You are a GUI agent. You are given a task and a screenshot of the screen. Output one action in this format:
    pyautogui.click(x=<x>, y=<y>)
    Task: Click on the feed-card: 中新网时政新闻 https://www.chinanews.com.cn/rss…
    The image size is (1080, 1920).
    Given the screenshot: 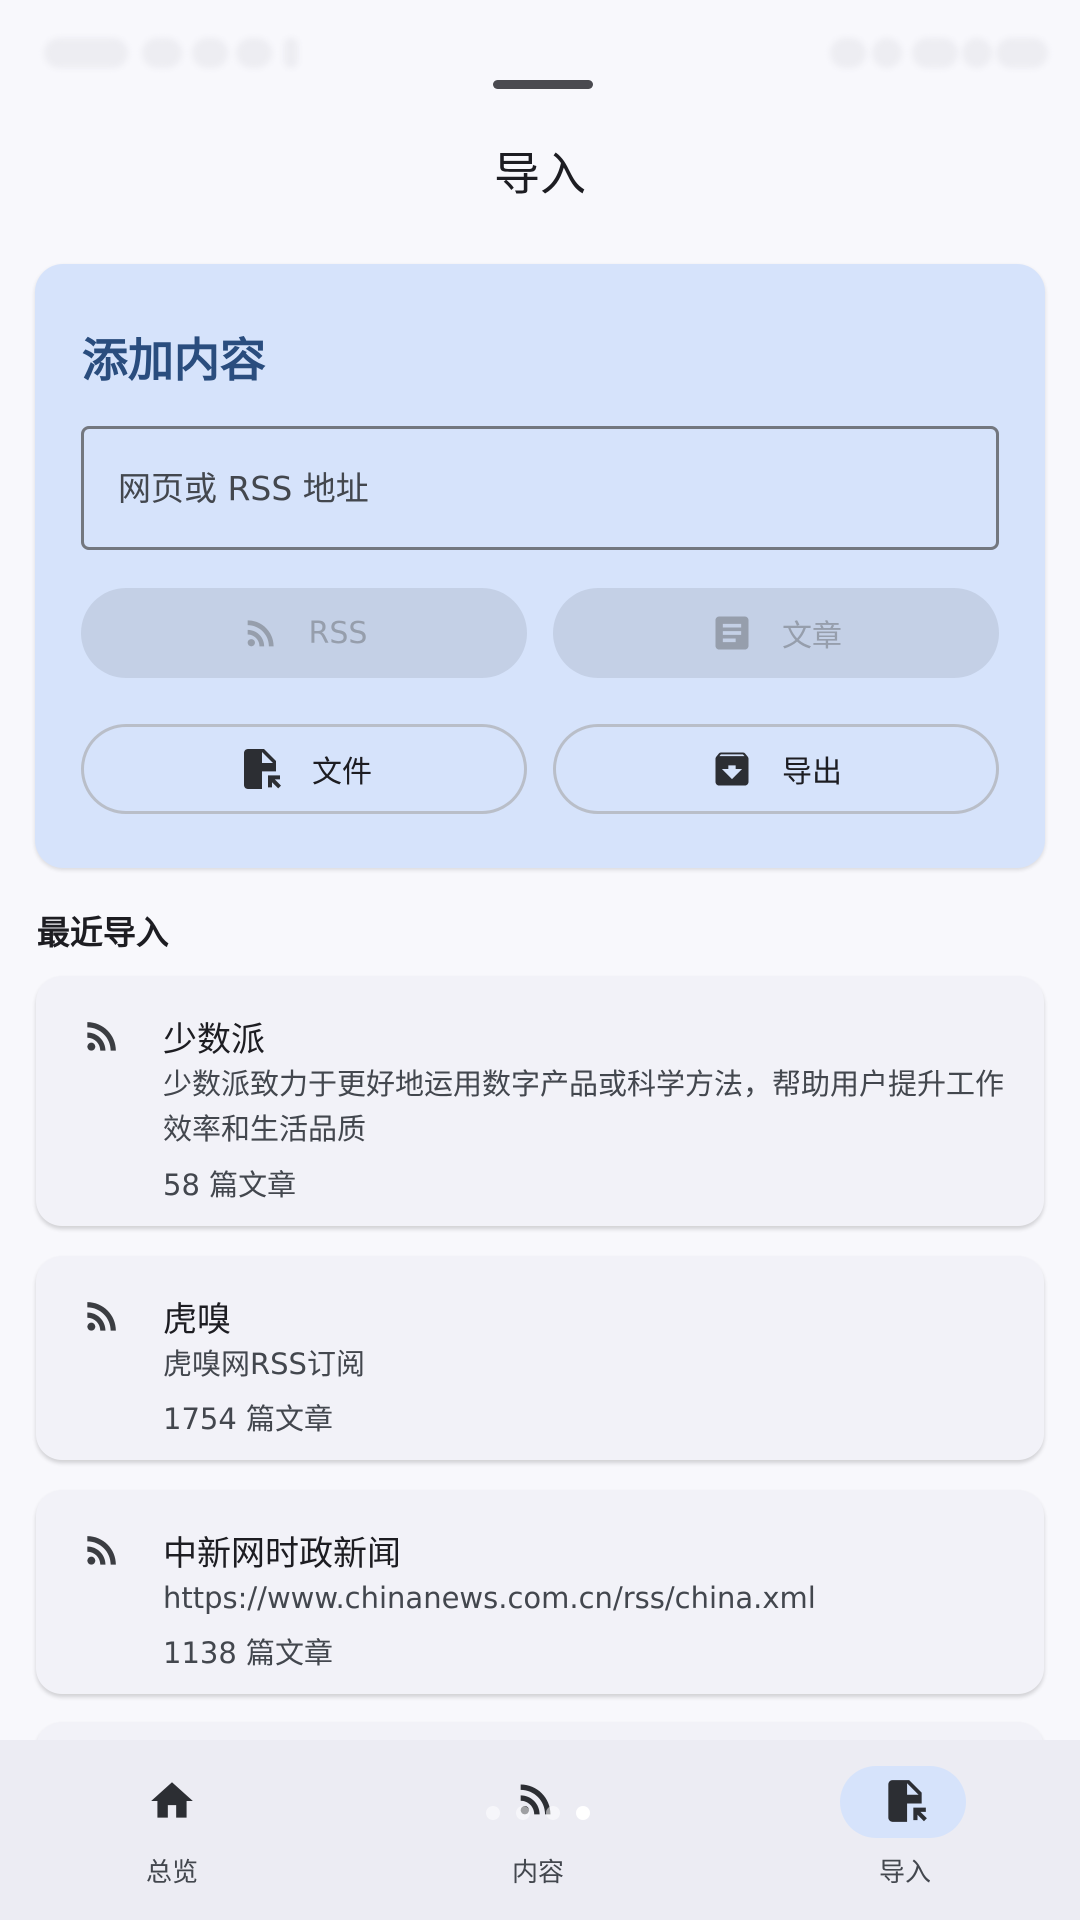 What is the action you would take?
    pyautogui.click(x=540, y=1592)
    